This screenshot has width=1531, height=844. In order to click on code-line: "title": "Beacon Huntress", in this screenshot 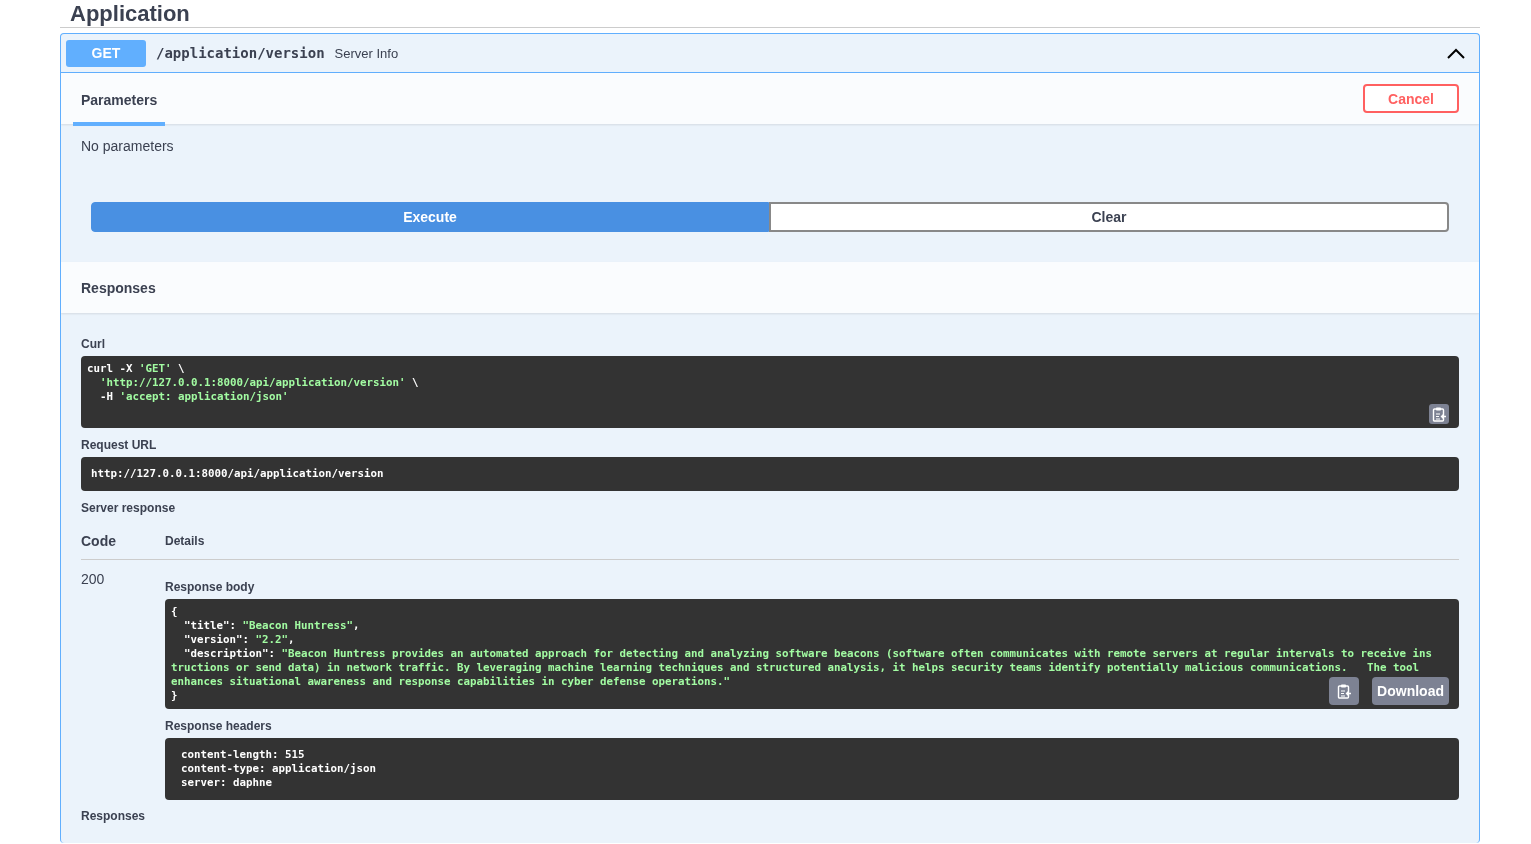, I will do `click(271, 626)`.